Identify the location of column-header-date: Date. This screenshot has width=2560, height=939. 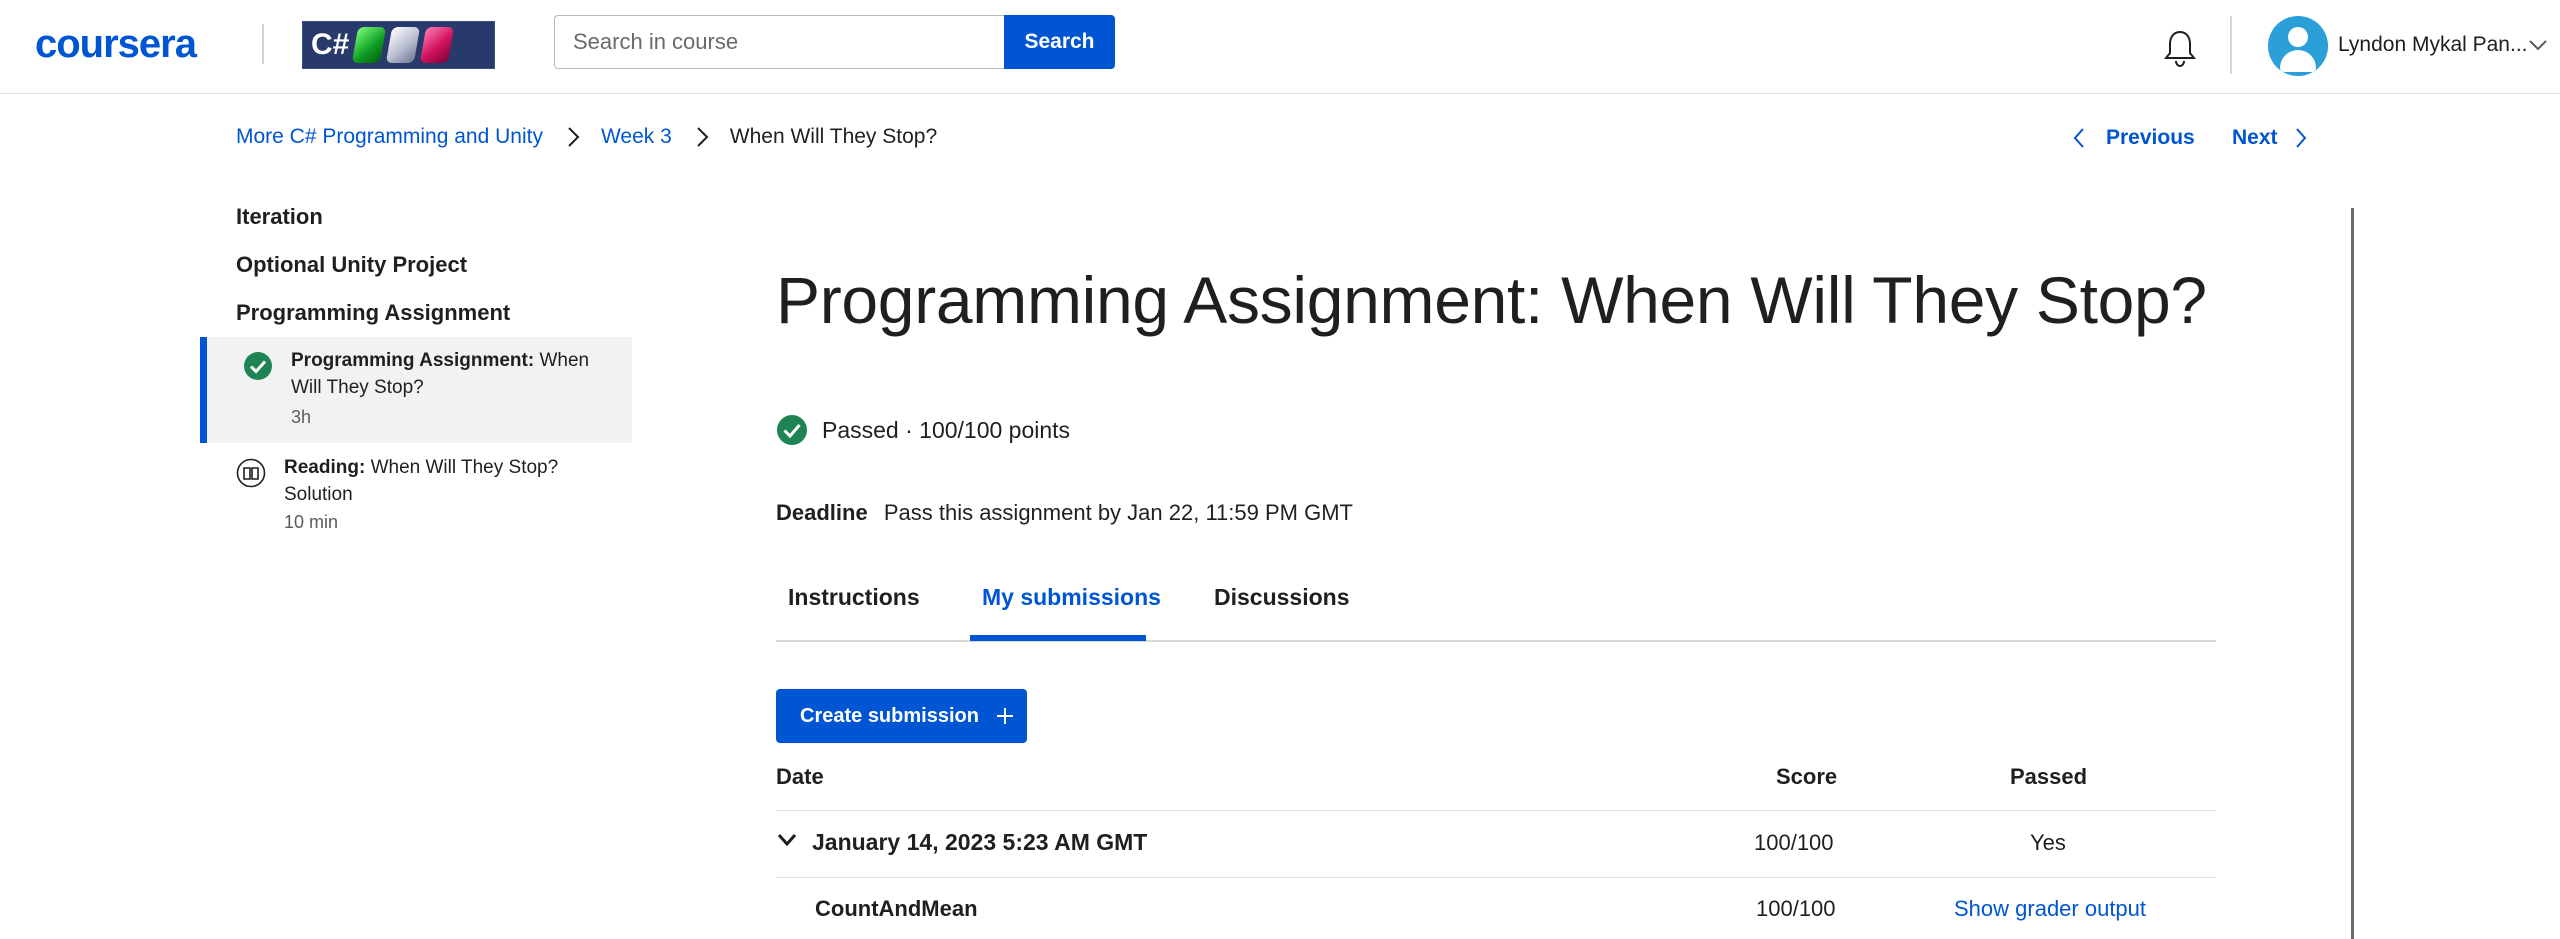
(800, 776).